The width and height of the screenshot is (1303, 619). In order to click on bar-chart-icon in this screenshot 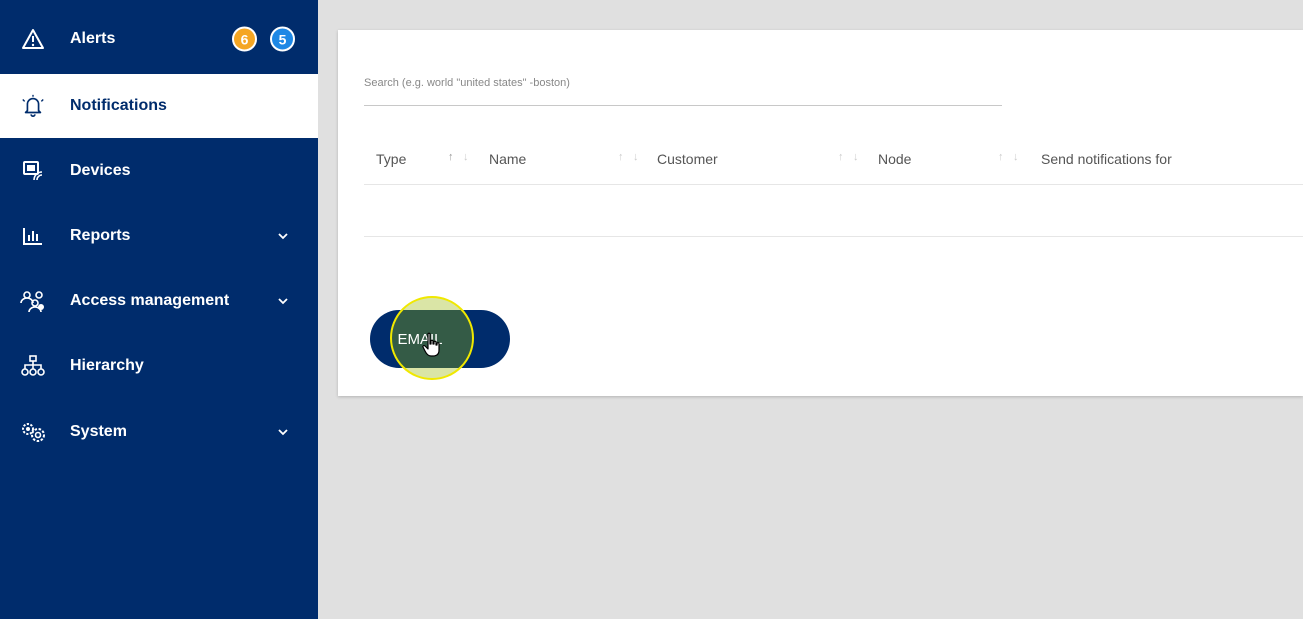, I will do `click(33, 236)`.